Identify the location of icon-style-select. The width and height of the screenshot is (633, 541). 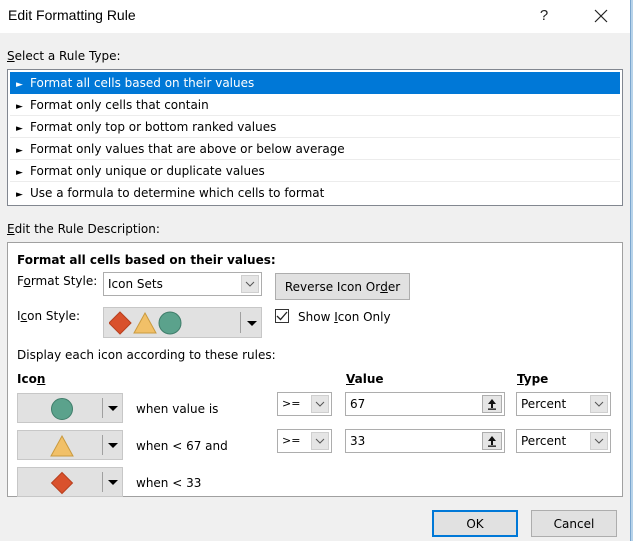
(182, 322).